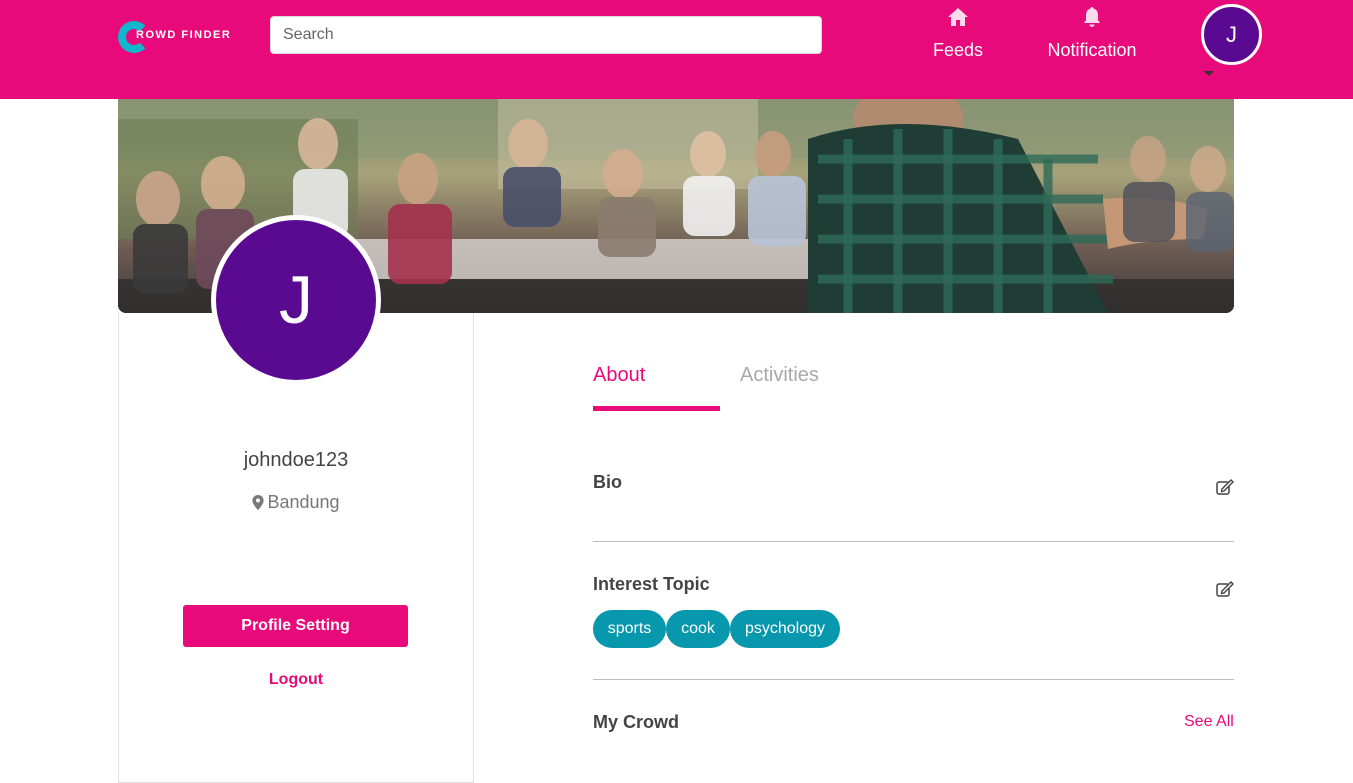 This screenshot has height=783, width=1353. I want to click on profile-avatar-initial: J, so click(296, 300).